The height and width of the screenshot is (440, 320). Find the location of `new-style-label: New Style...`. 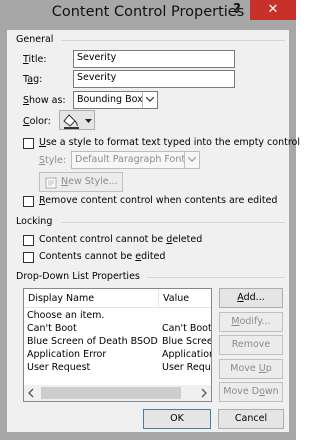

new-style-label: New Style... is located at coordinates (89, 181).